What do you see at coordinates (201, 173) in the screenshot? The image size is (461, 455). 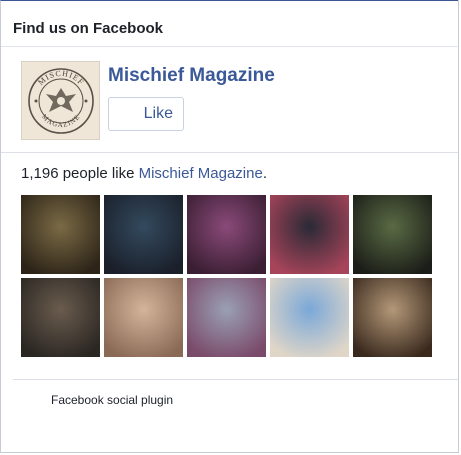 I see `like-count-page-link: Mischief Magazine` at bounding box center [201, 173].